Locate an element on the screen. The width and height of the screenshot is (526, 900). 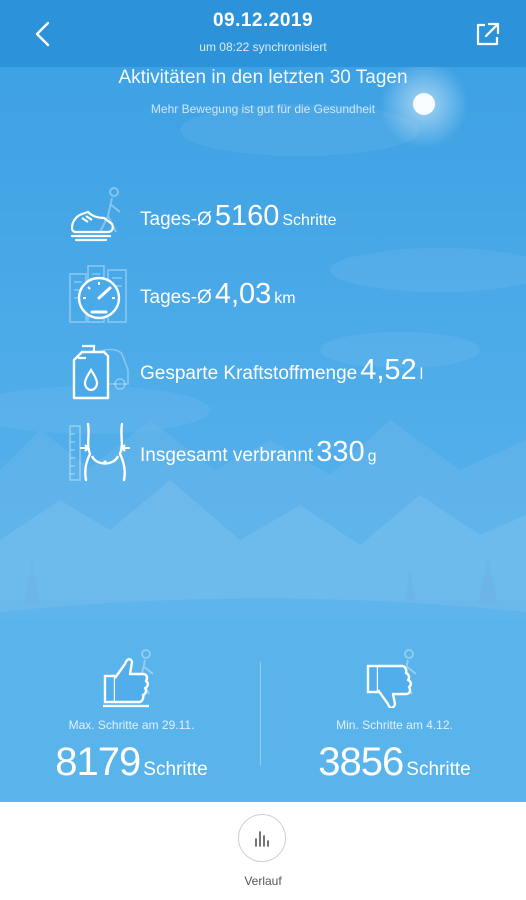
stat-daily-steps: Tages-Ø 5160 Schritte is located at coordinates (283, 219).